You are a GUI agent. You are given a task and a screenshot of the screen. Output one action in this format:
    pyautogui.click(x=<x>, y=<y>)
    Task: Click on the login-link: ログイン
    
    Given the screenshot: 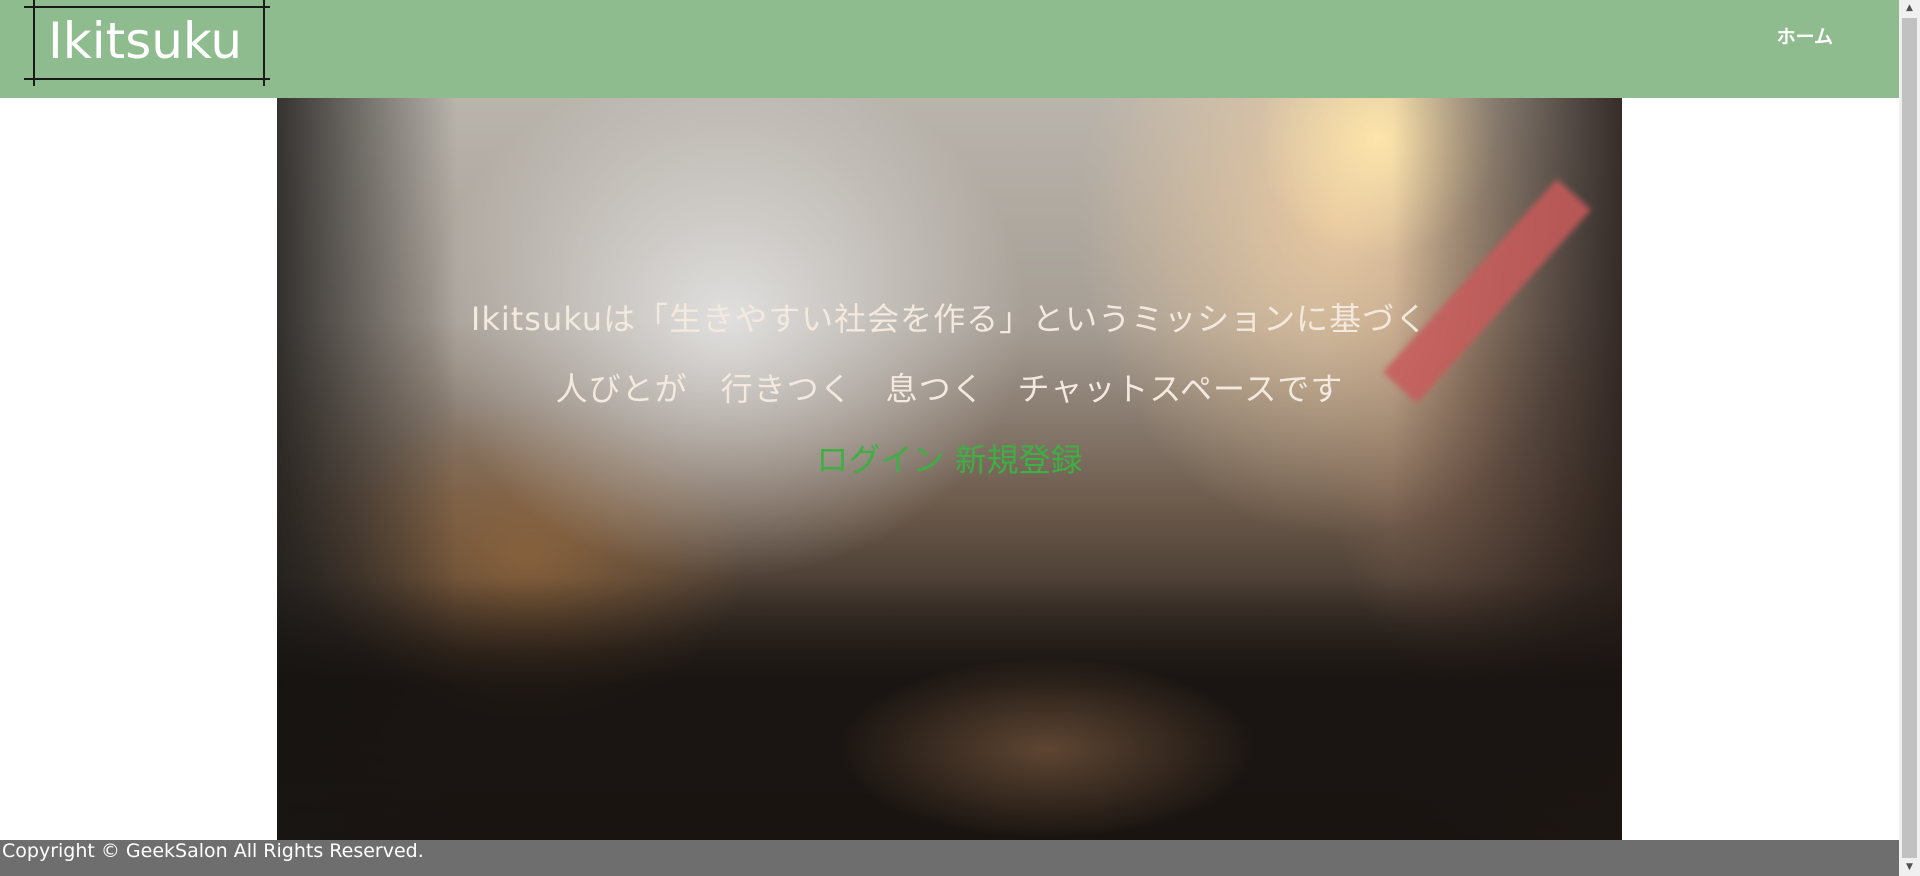 What is the action you would take?
    pyautogui.click(x=880, y=460)
    